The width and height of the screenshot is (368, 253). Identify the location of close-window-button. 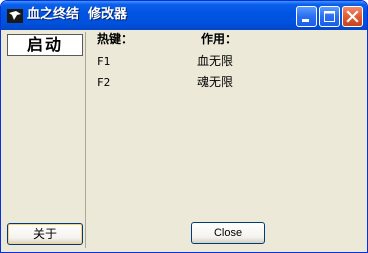
(352, 16).